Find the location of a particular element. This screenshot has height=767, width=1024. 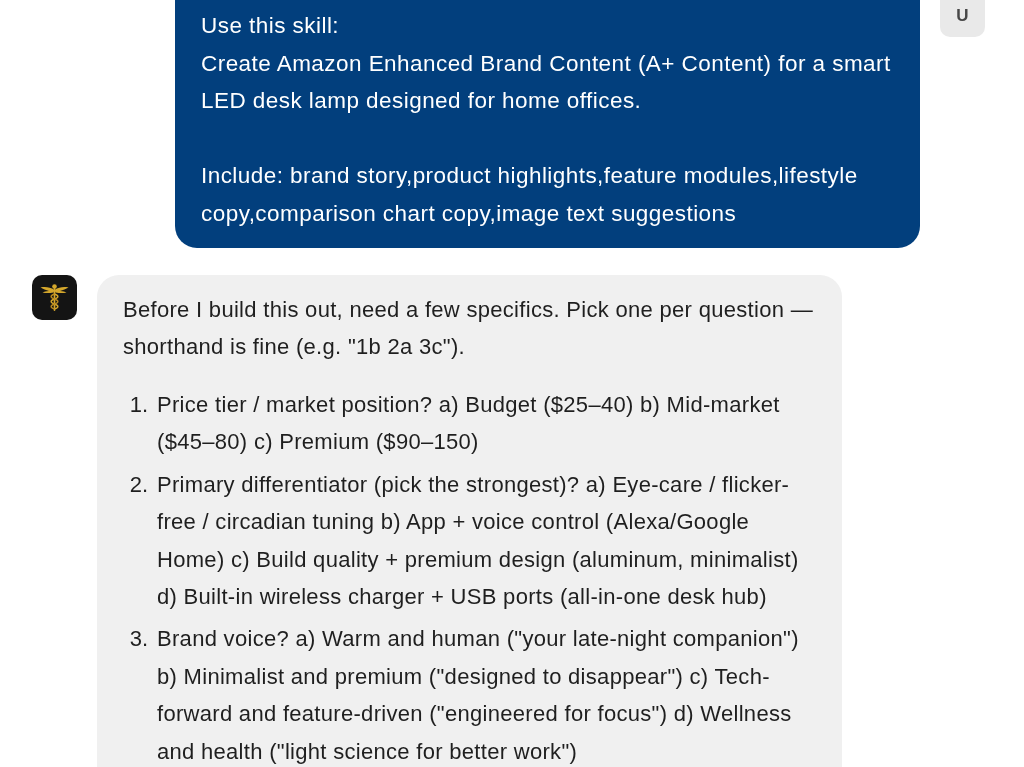

message-text: Before I build this out, need a few specifics. Pick one per question — shorthand is fine (e.g. "1b 2a 3c"). is located at coordinates (468, 328).